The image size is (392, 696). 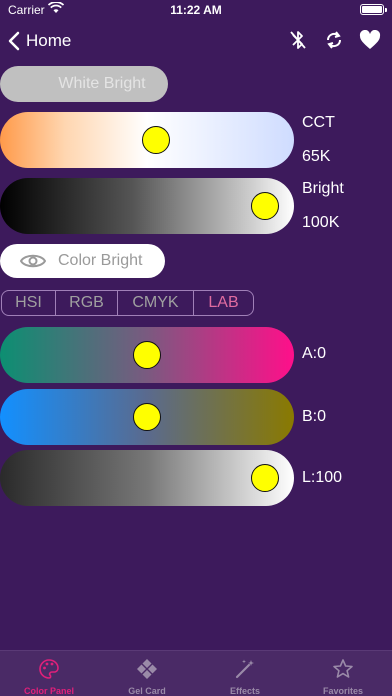 I want to click on tab-effects: Effects, so click(x=245, y=673).